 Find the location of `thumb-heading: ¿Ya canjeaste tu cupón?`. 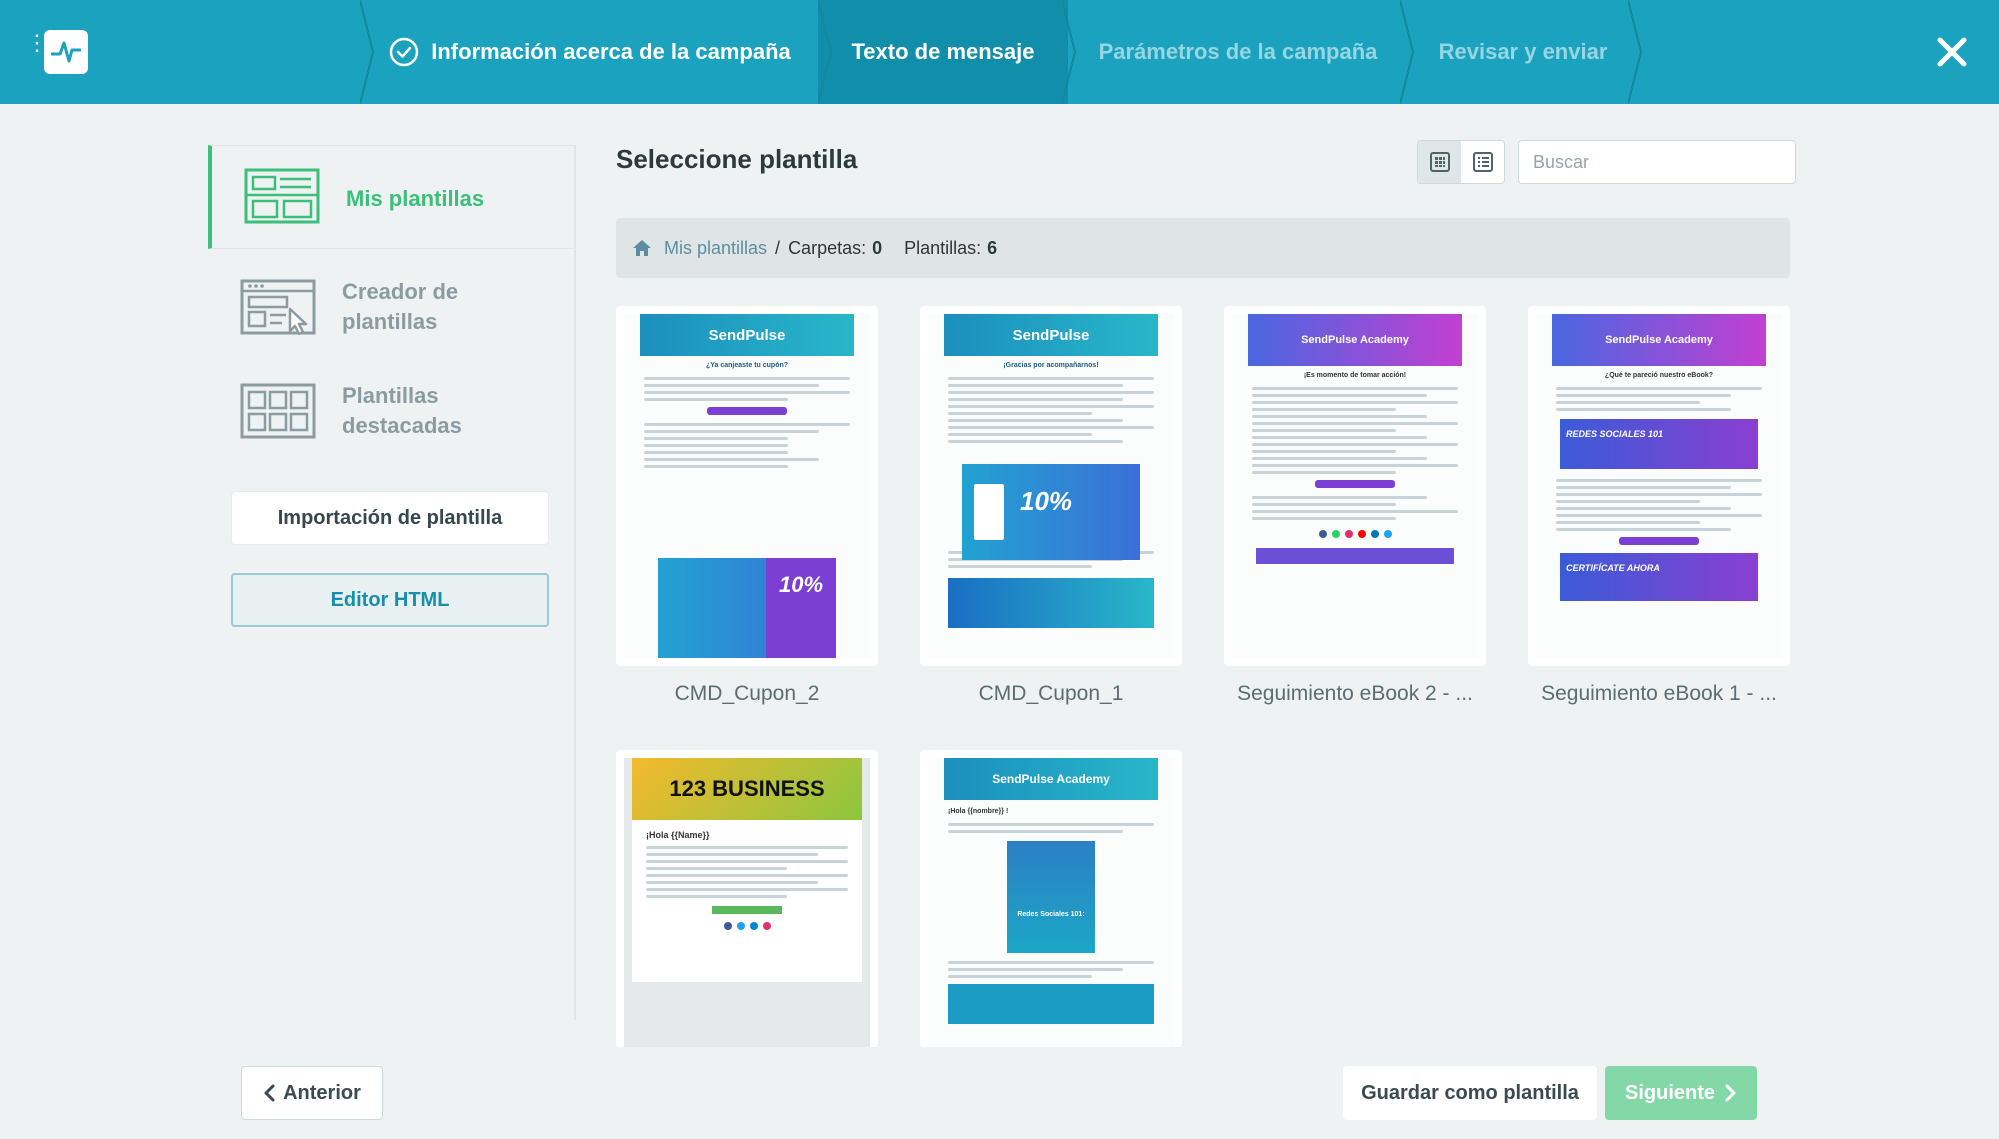

thumb-heading: ¿Ya canjeaste tu cupón? is located at coordinates (747, 365).